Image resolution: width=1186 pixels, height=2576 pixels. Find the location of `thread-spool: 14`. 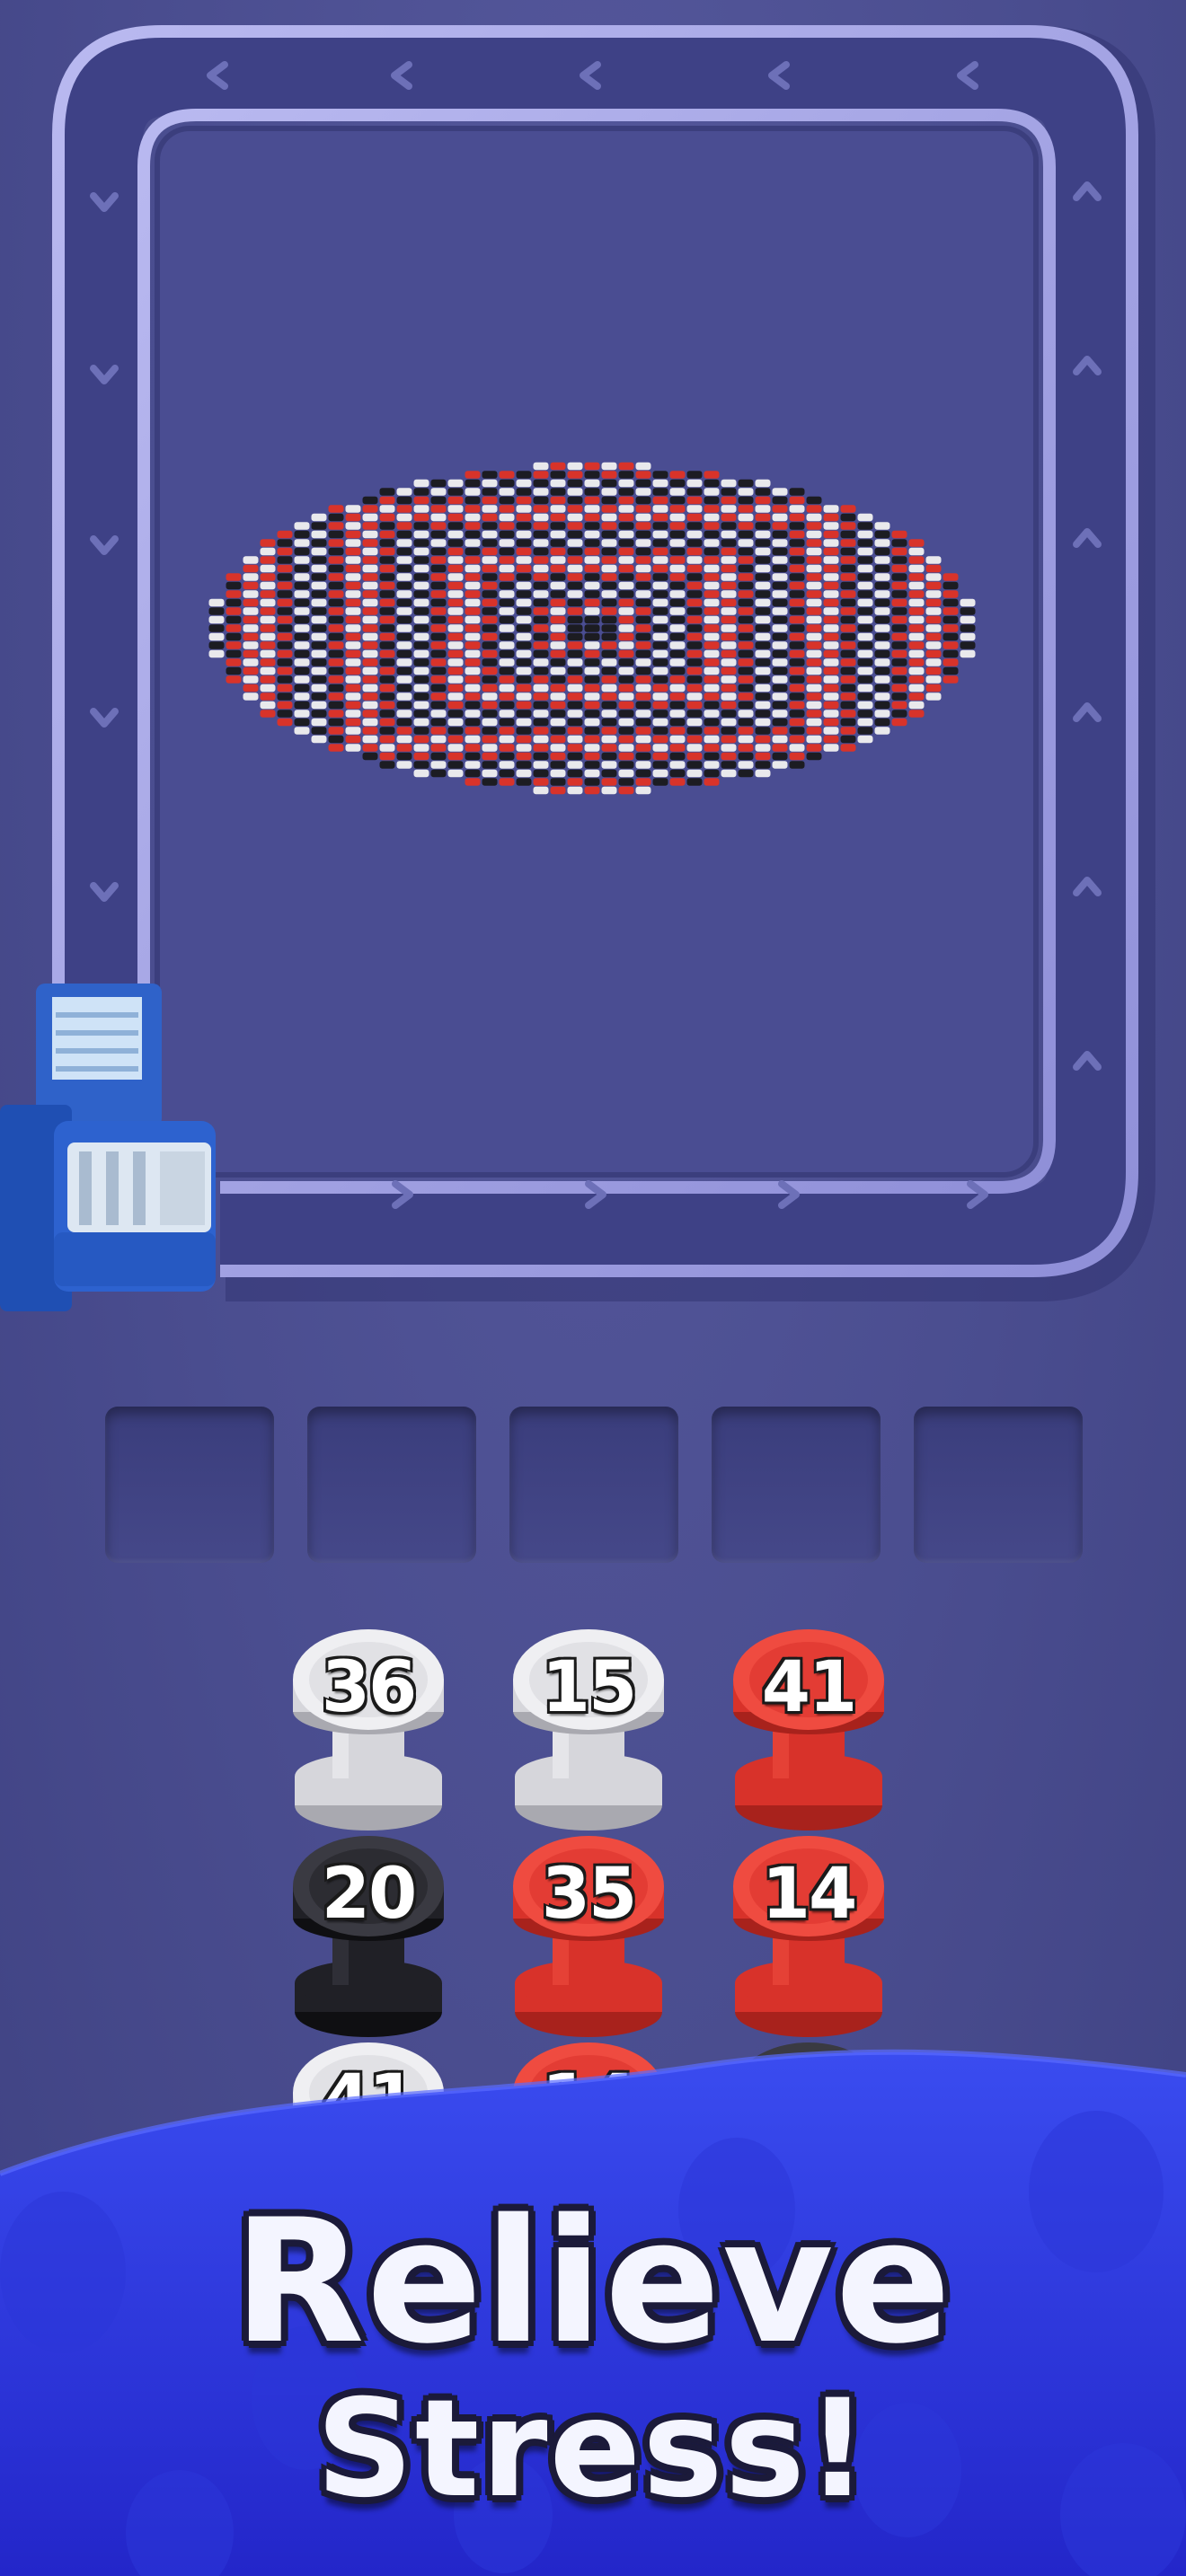

thread-spool: 14 is located at coordinates (809, 1936).